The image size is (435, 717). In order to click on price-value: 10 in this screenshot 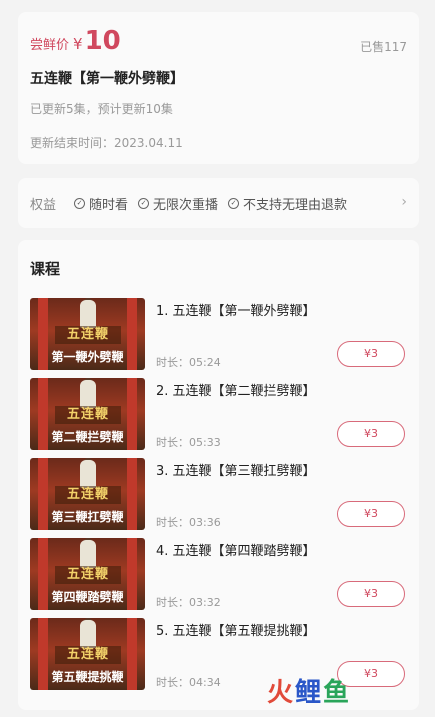, I will do `click(102, 41)`.